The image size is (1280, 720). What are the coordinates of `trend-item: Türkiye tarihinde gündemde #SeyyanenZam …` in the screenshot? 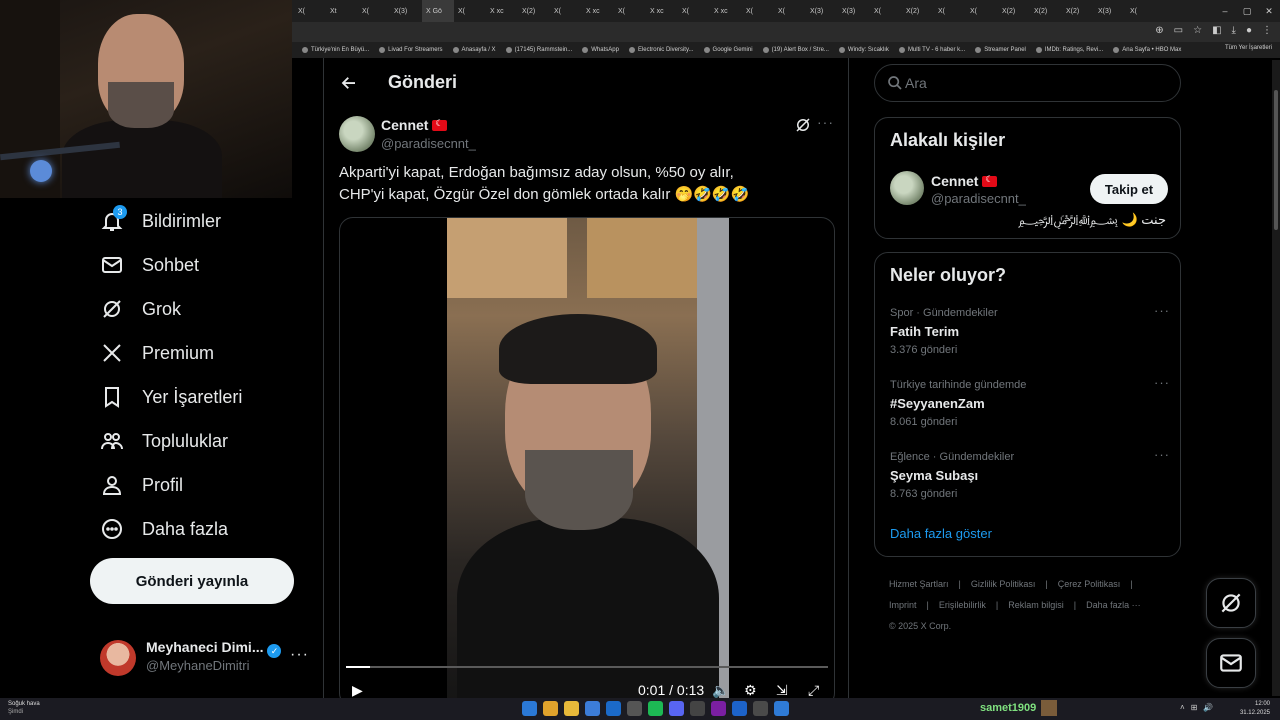 It's located at (1030, 407).